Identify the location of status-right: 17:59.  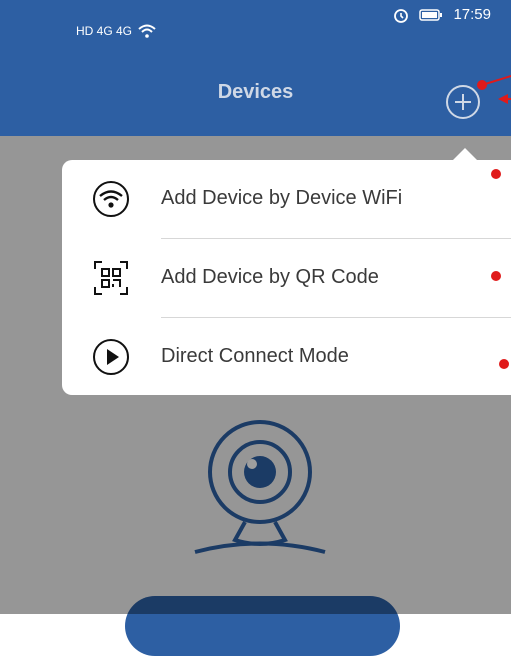
(442, 14).